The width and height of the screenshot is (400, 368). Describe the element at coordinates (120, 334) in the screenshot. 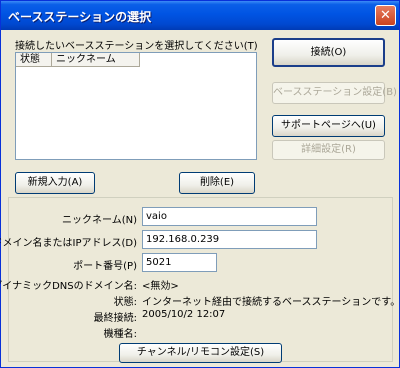

I see `model-name-label: 機種名:` at that location.